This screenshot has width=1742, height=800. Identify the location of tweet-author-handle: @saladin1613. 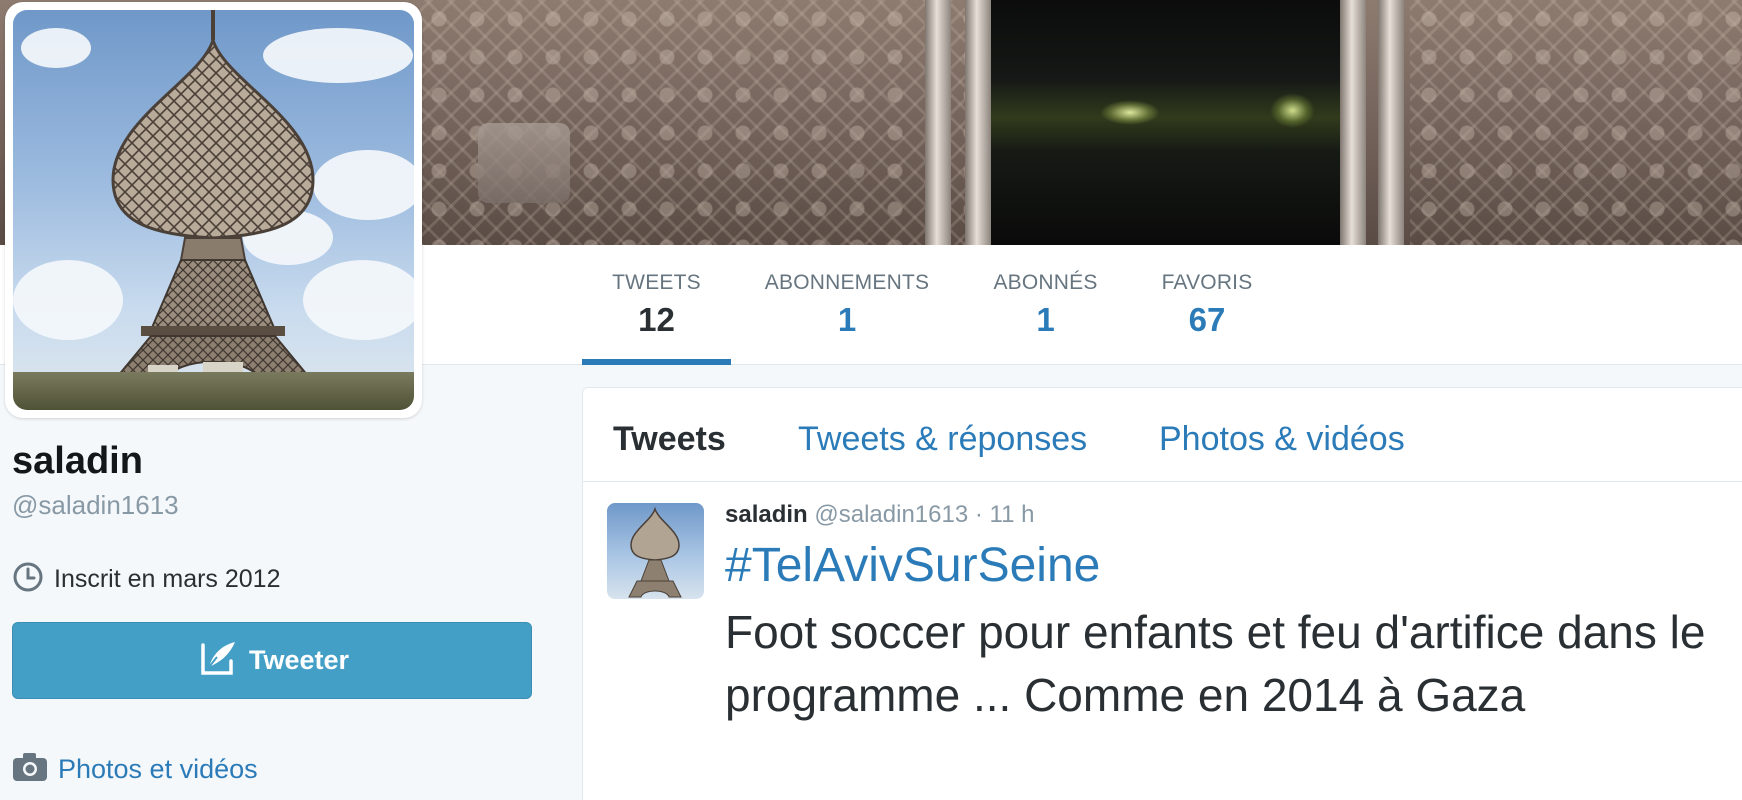
(891, 514).